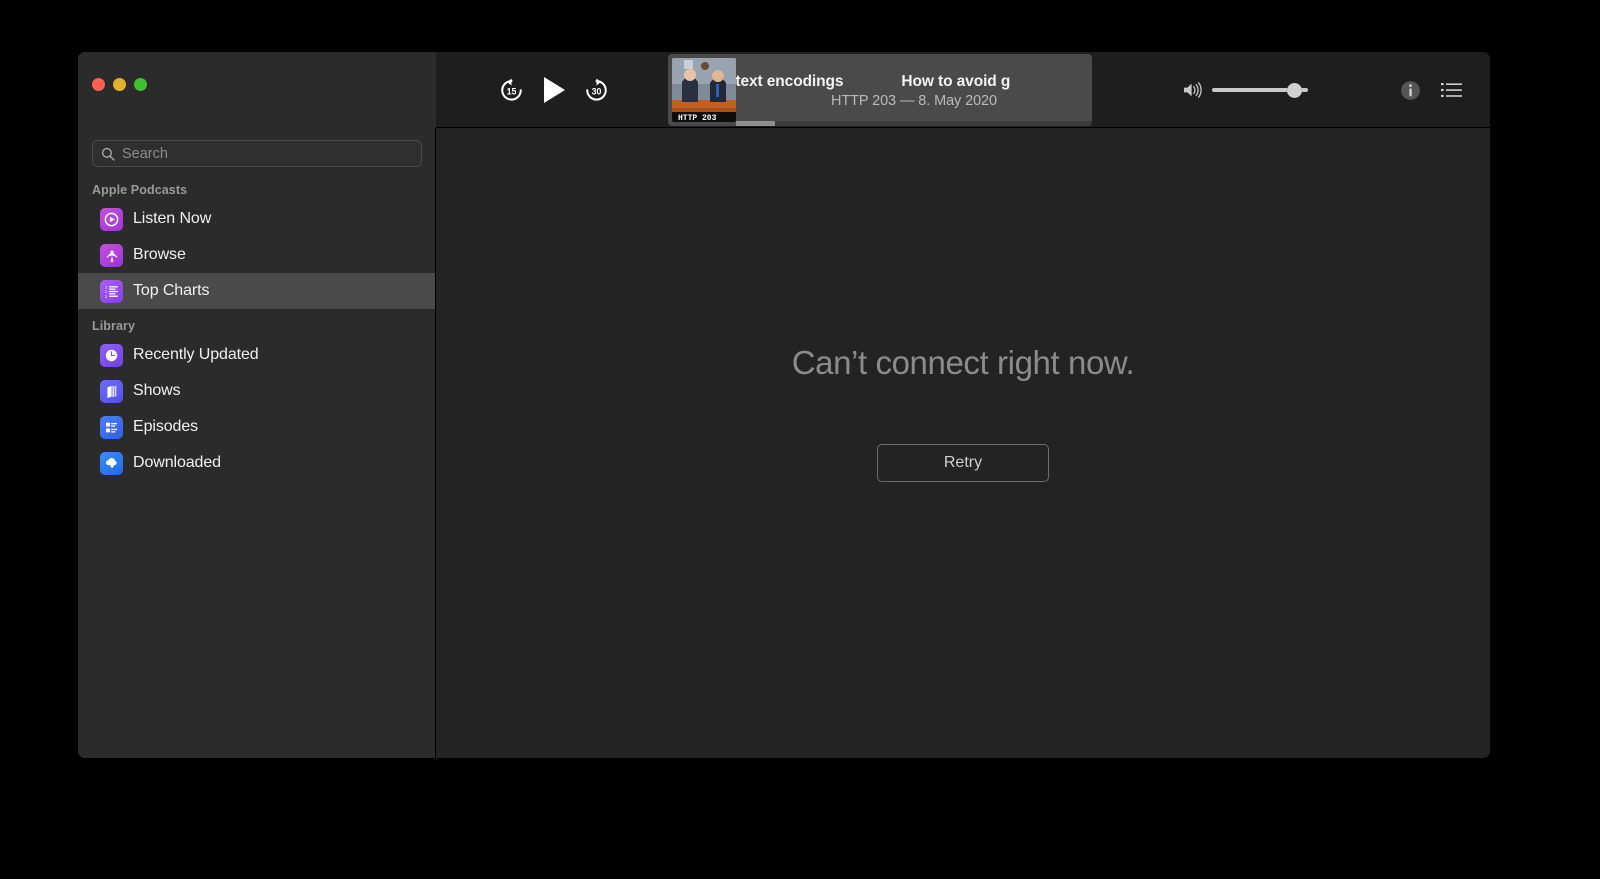  Describe the element at coordinates (963, 362) in the screenshot. I see `error-title: Can’t connect right now.` at that location.